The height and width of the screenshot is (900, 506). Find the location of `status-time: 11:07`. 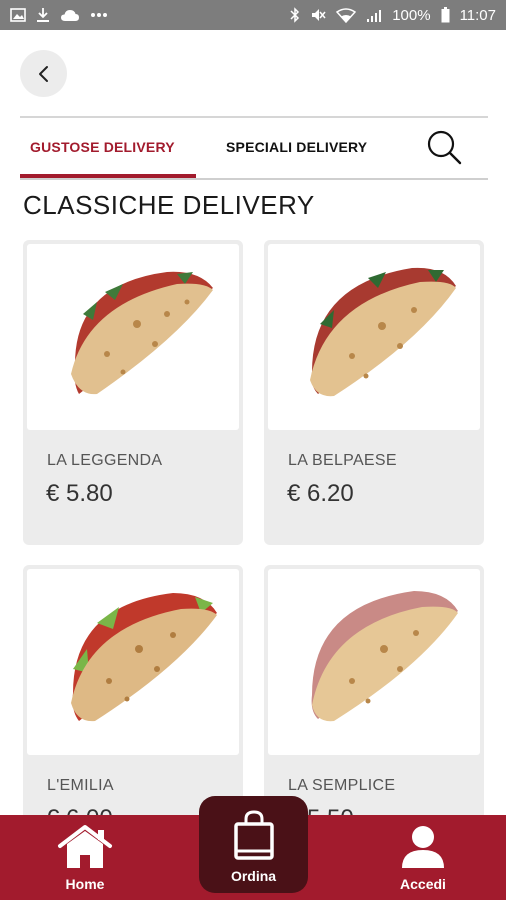

status-time: 11:07 is located at coordinates (477, 15).